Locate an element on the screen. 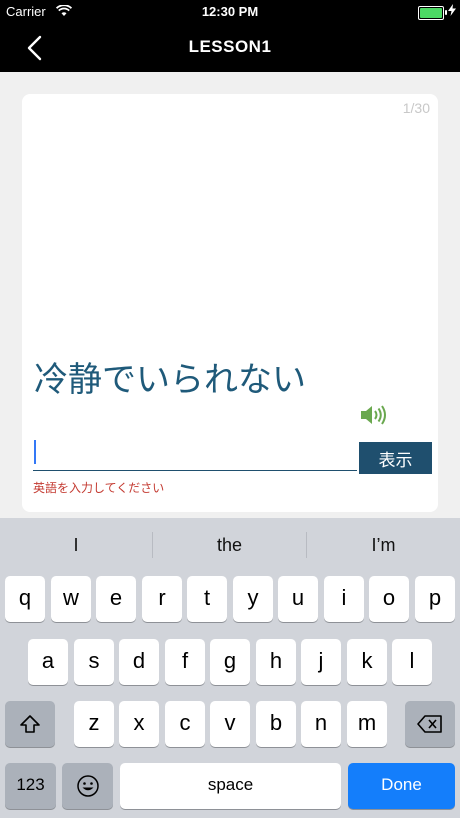  top-bar: Carrier 12:30 PM LESSON1 is located at coordinates (230, 36).